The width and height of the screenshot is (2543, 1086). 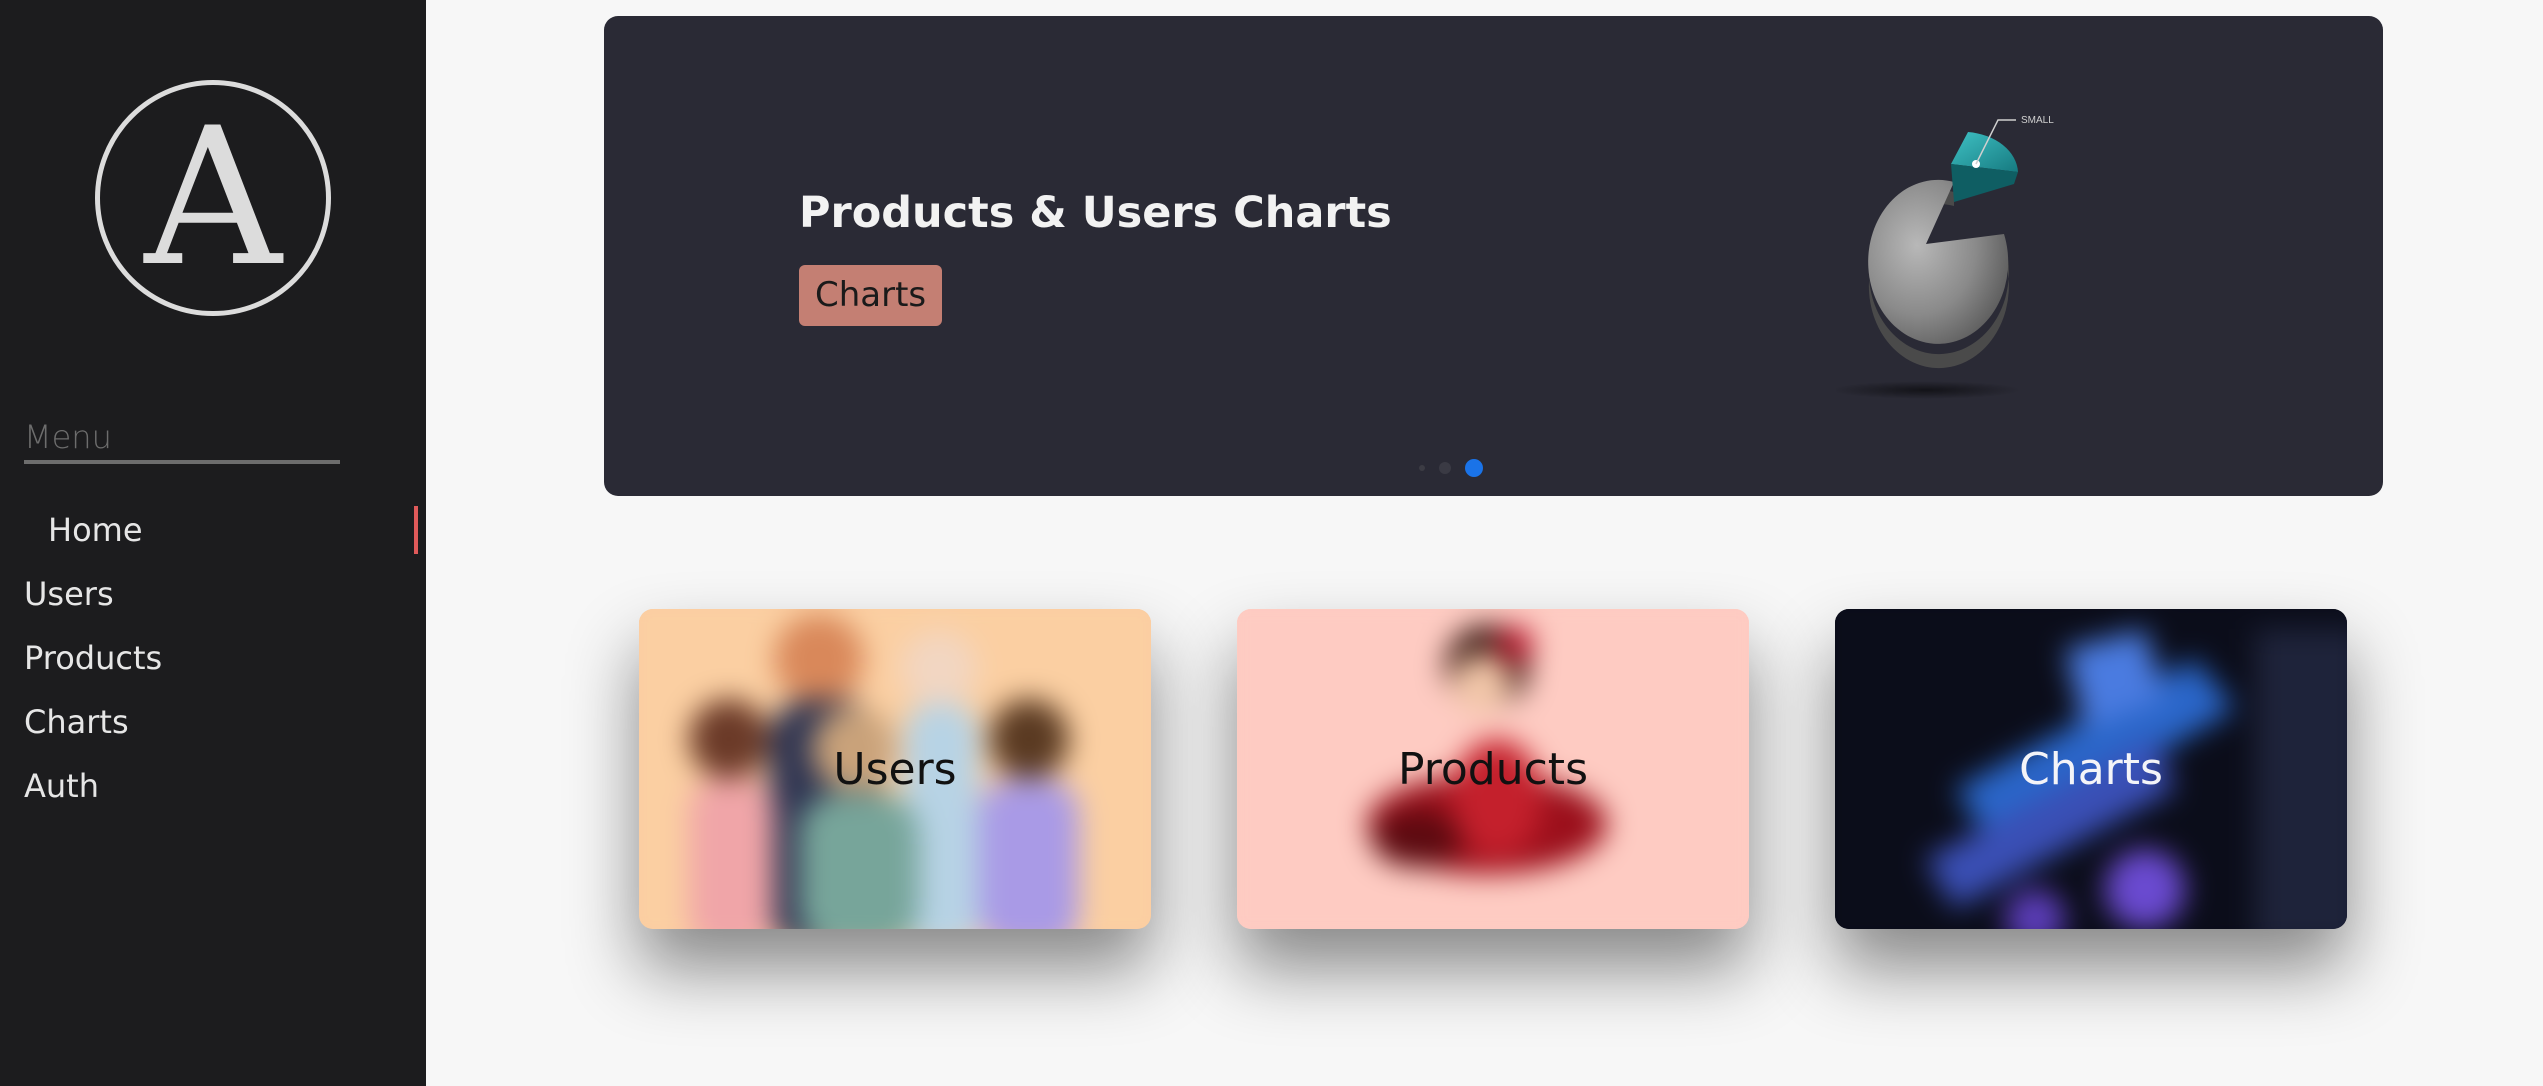 I want to click on pie-tag-label: SMALL, so click(x=2037, y=120).